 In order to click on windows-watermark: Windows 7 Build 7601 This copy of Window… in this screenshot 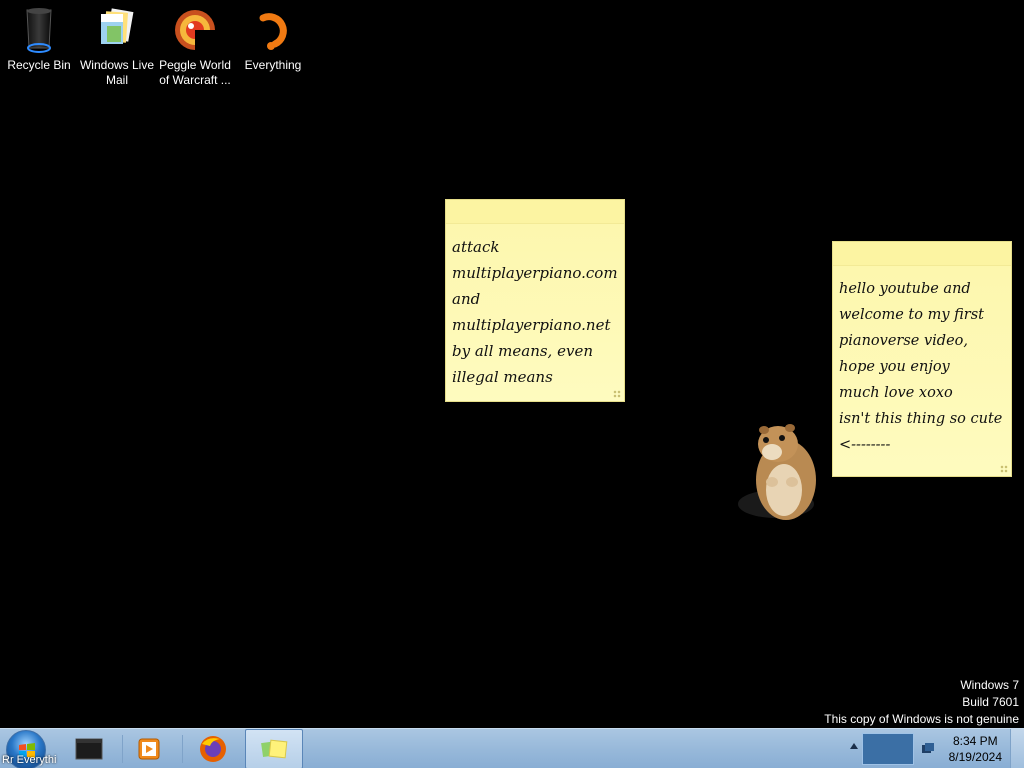, I will do `click(921, 702)`.